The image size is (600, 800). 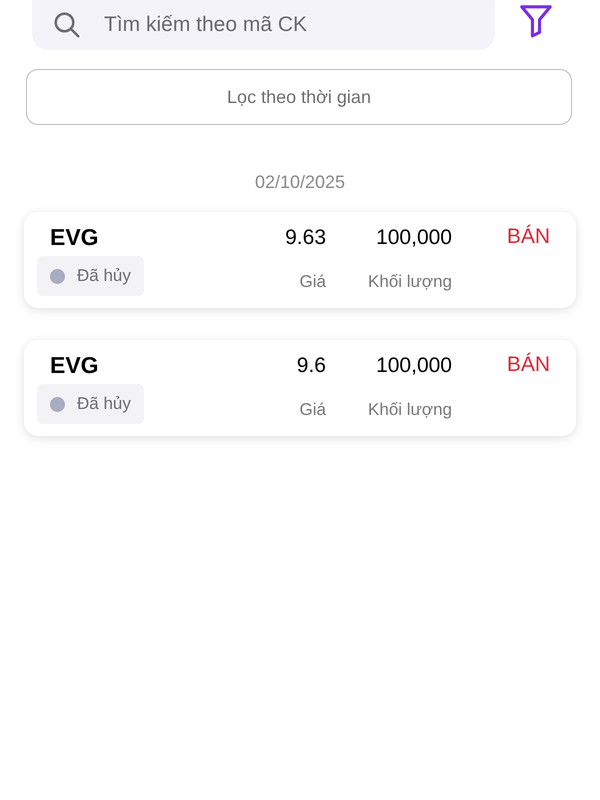 I want to click on order-price: 9.63, so click(x=305, y=238).